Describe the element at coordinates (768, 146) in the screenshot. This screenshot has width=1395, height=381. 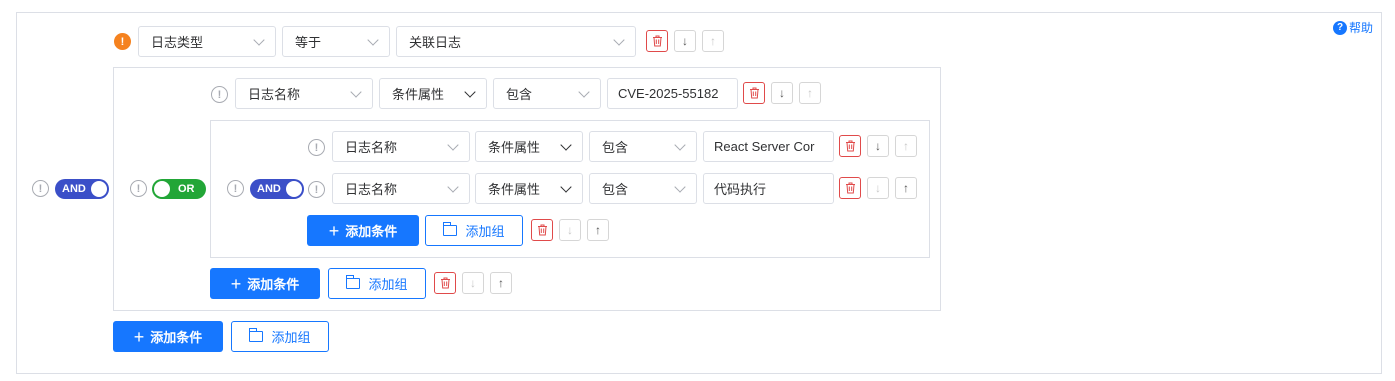
I see `value-input: React Server Cor` at that location.